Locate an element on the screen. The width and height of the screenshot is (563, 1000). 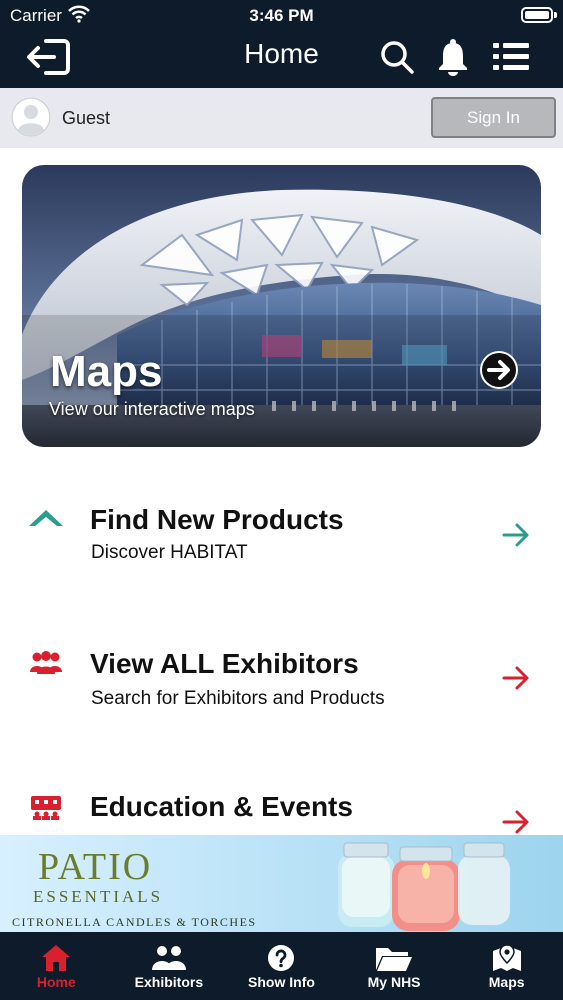
tab-label: Maps is located at coordinates (506, 982).